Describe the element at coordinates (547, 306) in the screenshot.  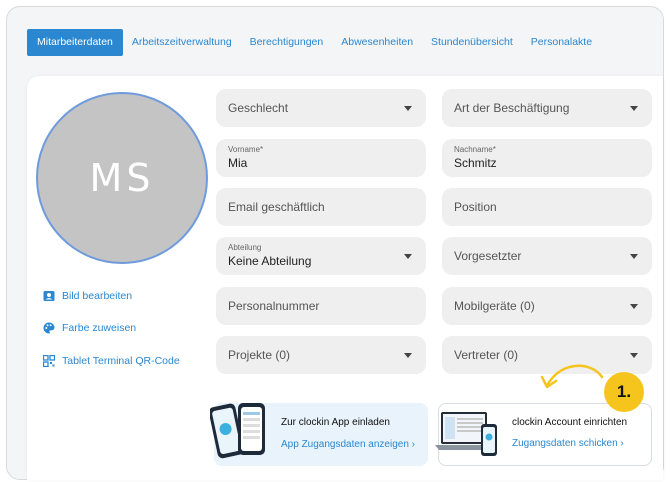
I see `mobilgeraete-select: Mobilgeräte (0)` at that location.